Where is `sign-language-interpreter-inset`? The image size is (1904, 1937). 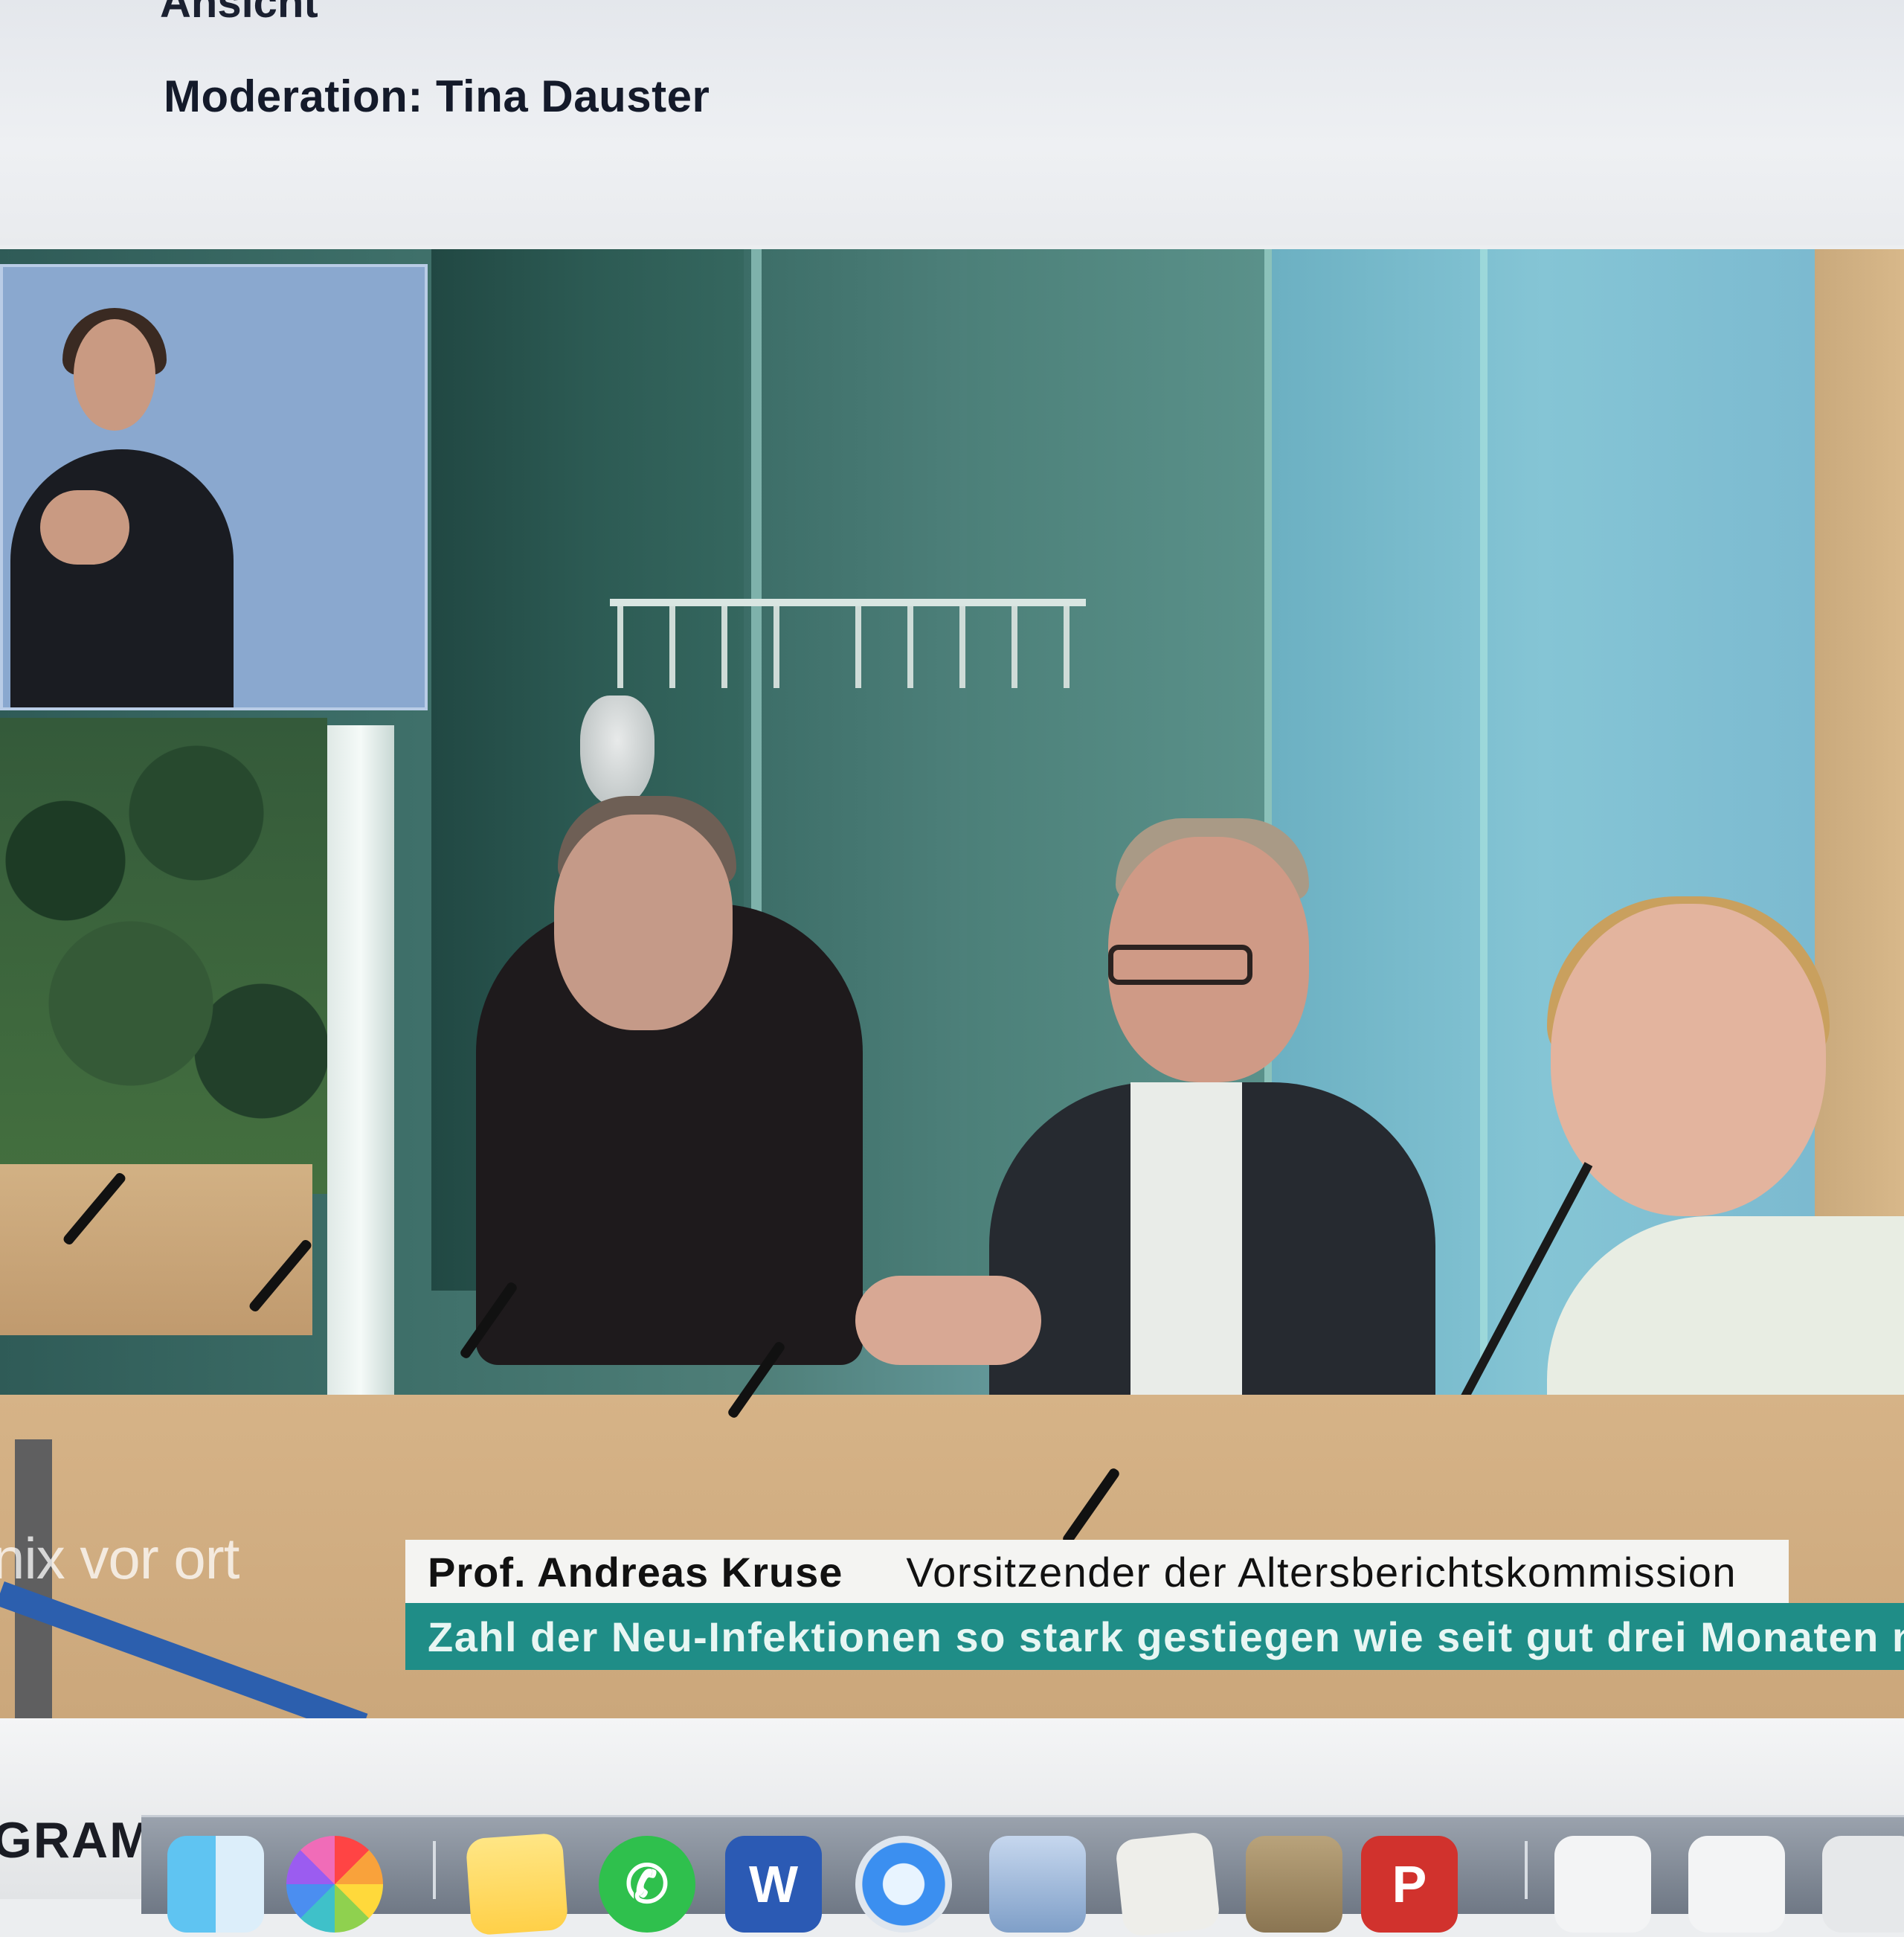 sign-language-interpreter-inset is located at coordinates (214, 487).